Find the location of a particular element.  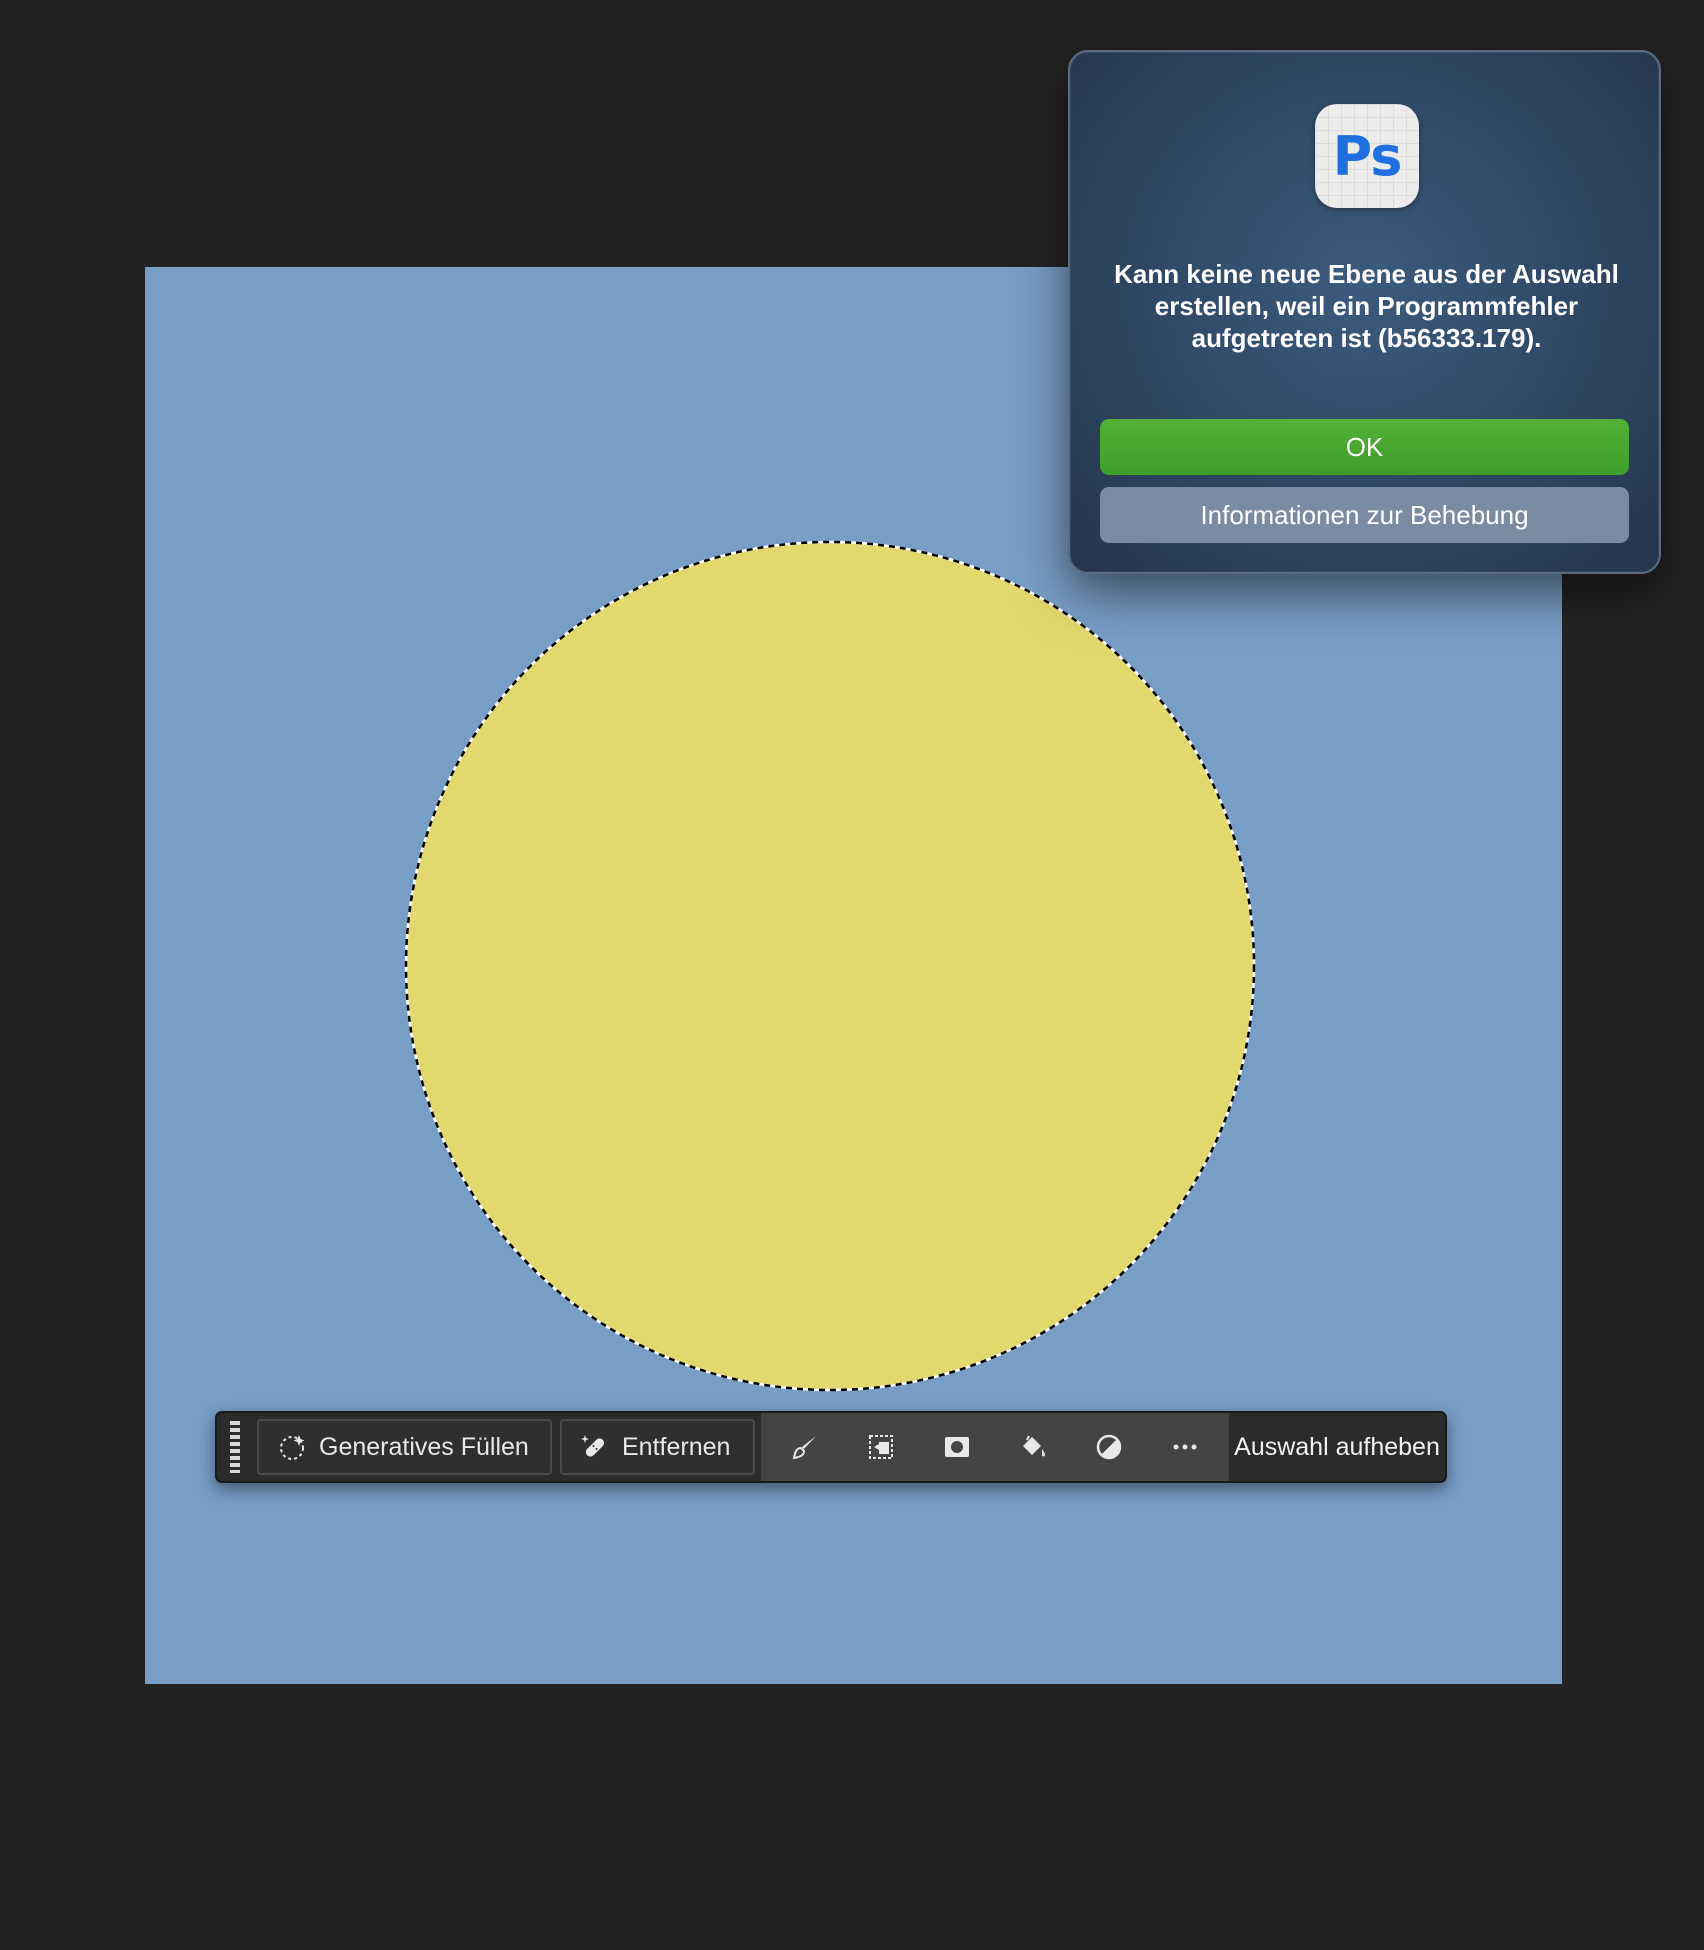

drag-handle is located at coordinates (235, 1447).